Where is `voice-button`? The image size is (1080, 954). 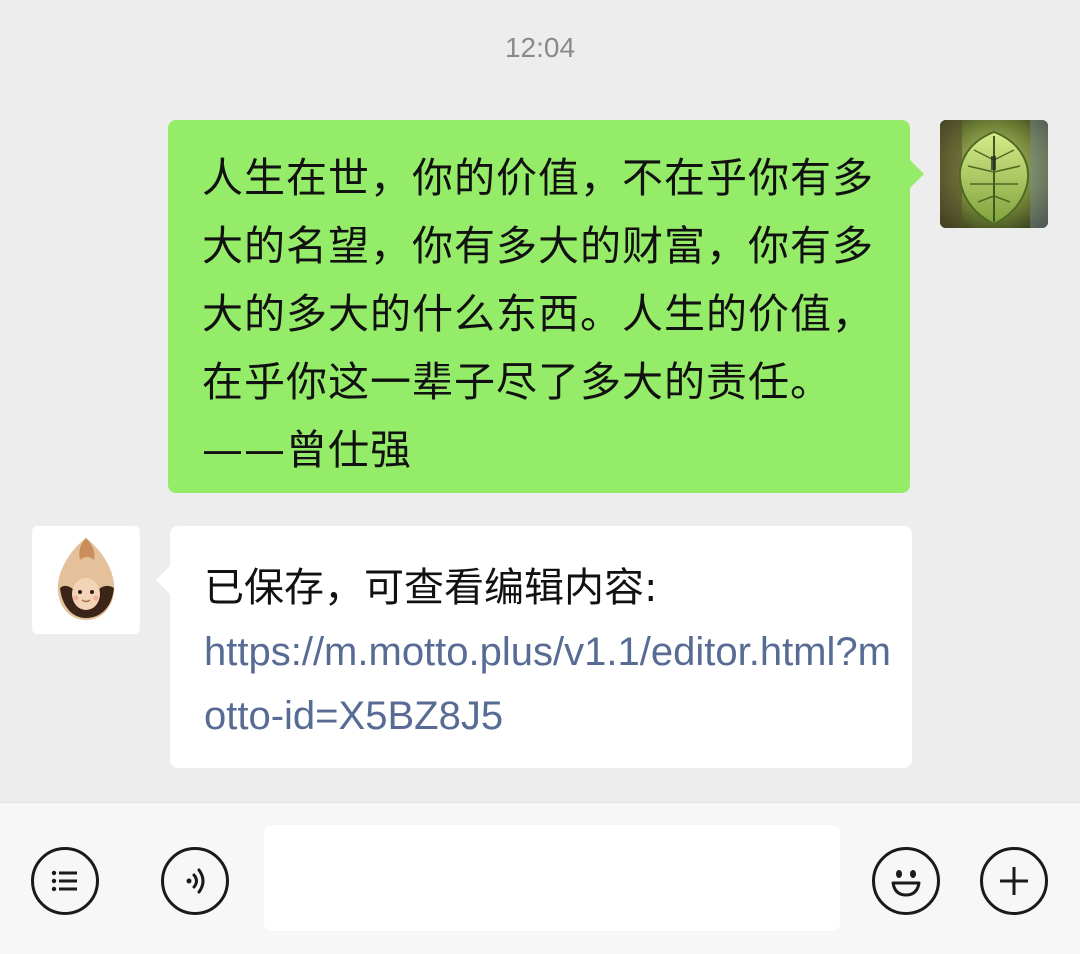
voice-button is located at coordinates (195, 881).